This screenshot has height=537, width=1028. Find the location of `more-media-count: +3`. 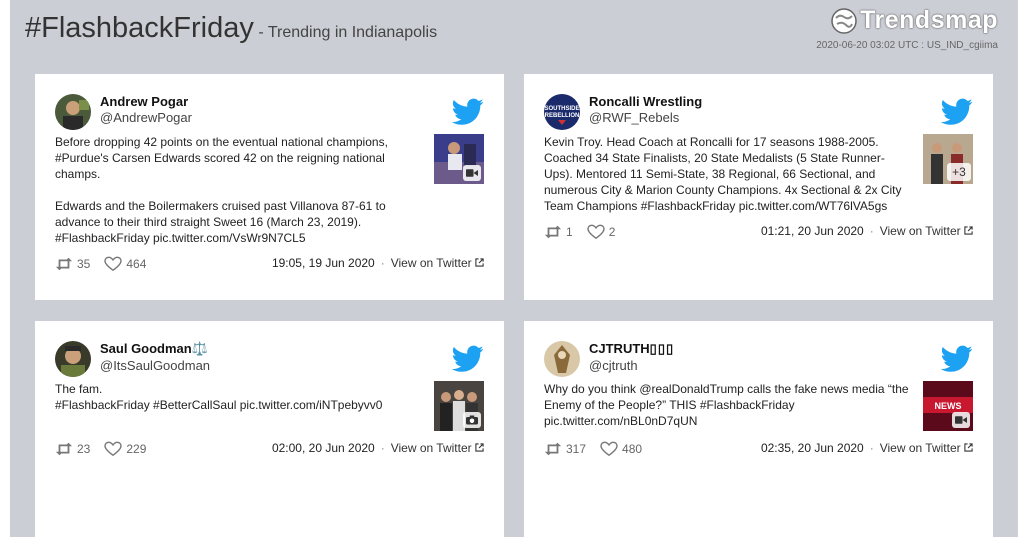

more-media-count: +3 is located at coordinates (959, 172).